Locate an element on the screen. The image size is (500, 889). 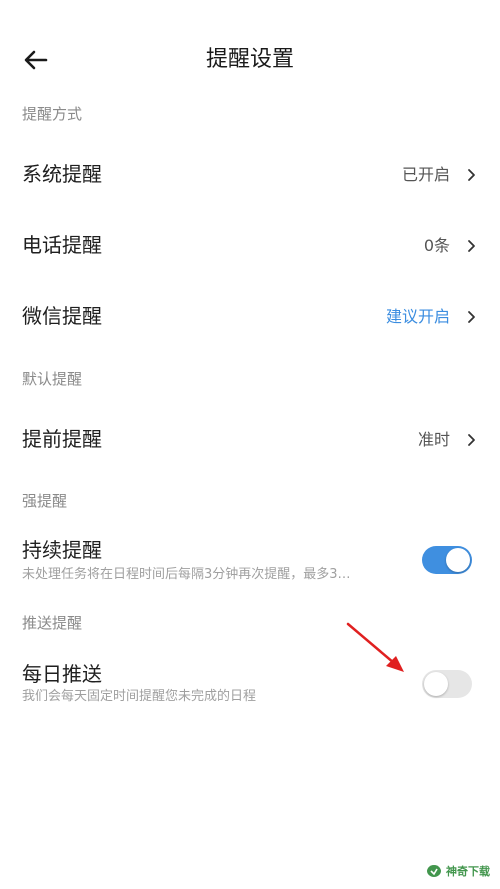
section-label-mode: 提醒方式 is located at coordinates (52, 114).